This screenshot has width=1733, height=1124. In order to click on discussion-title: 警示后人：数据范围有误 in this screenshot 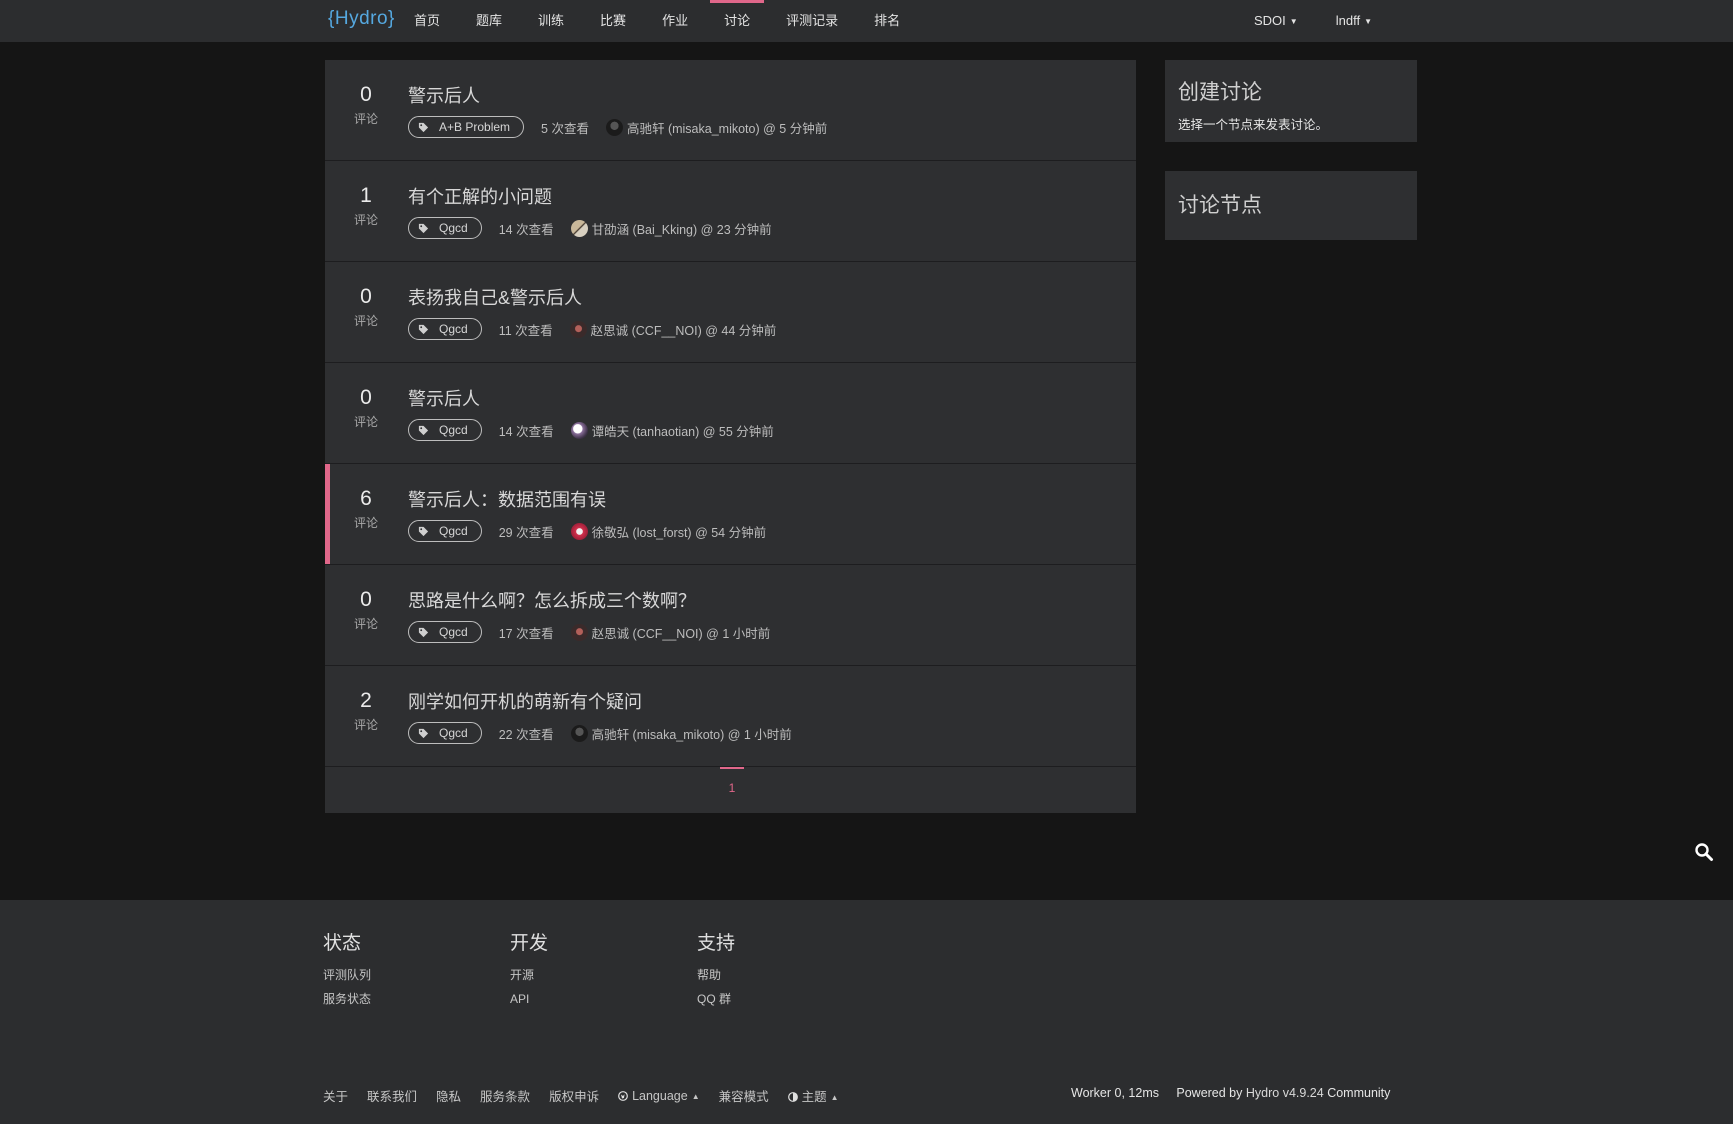, I will do `click(507, 499)`.